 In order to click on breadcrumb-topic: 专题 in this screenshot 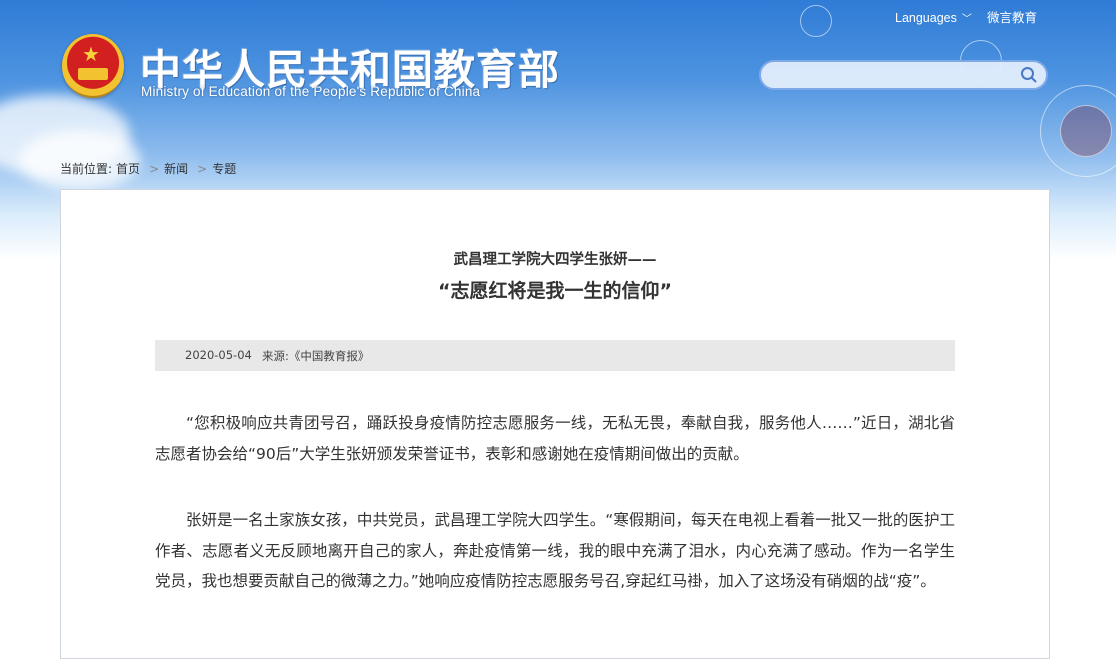, I will do `click(224, 169)`.